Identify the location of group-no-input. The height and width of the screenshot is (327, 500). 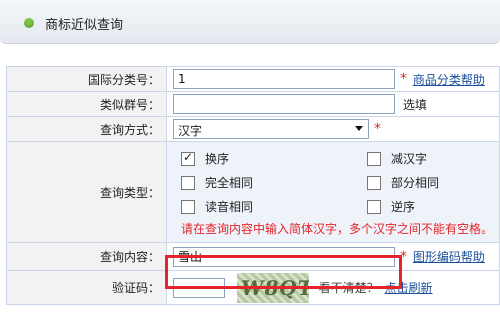
(284, 104).